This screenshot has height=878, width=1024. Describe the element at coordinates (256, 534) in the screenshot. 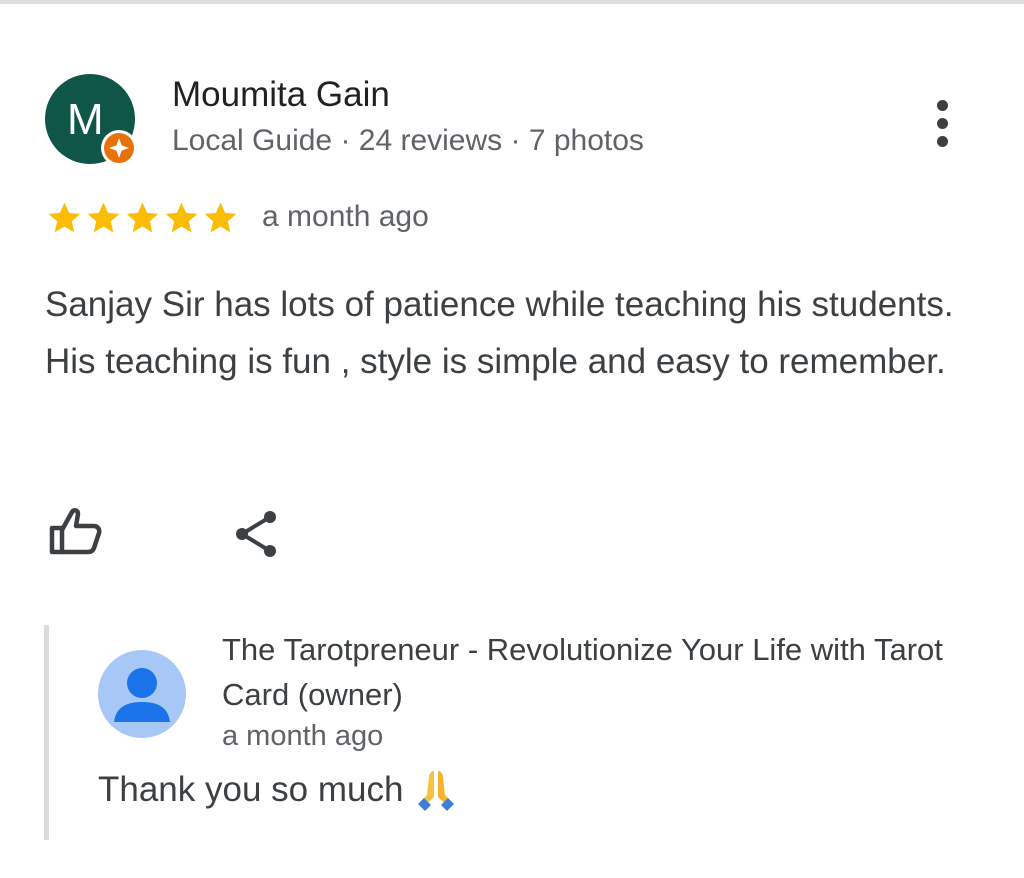

I see `share-icon` at that location.